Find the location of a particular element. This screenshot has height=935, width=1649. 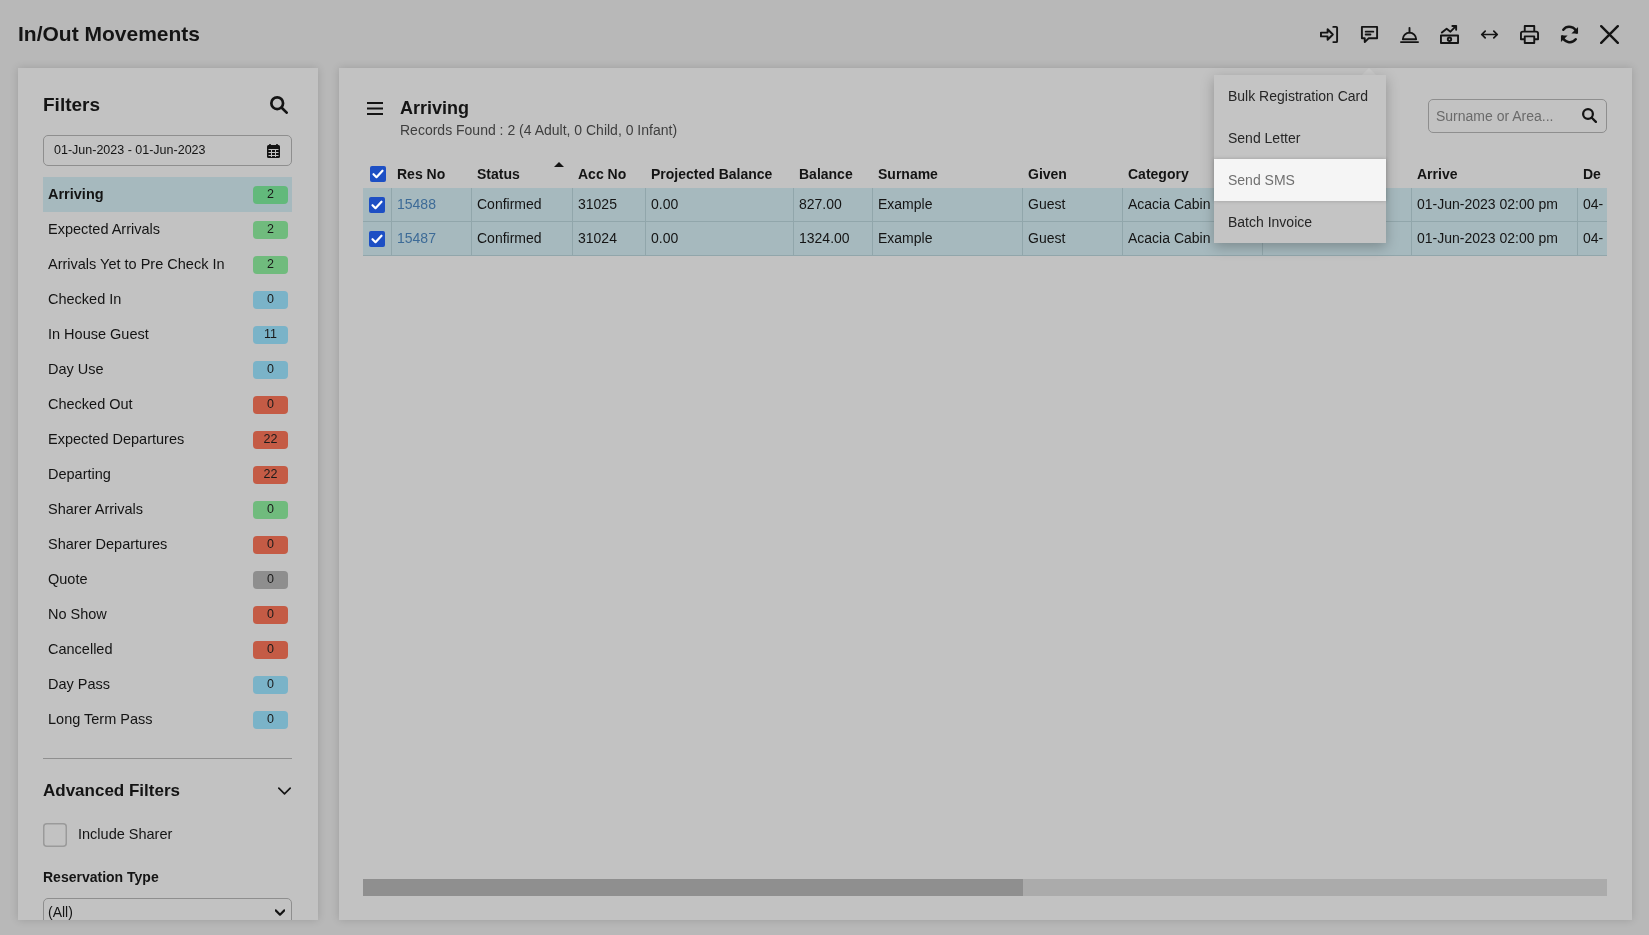

column-header: Projected Balance is located at coordinates (712, 174).